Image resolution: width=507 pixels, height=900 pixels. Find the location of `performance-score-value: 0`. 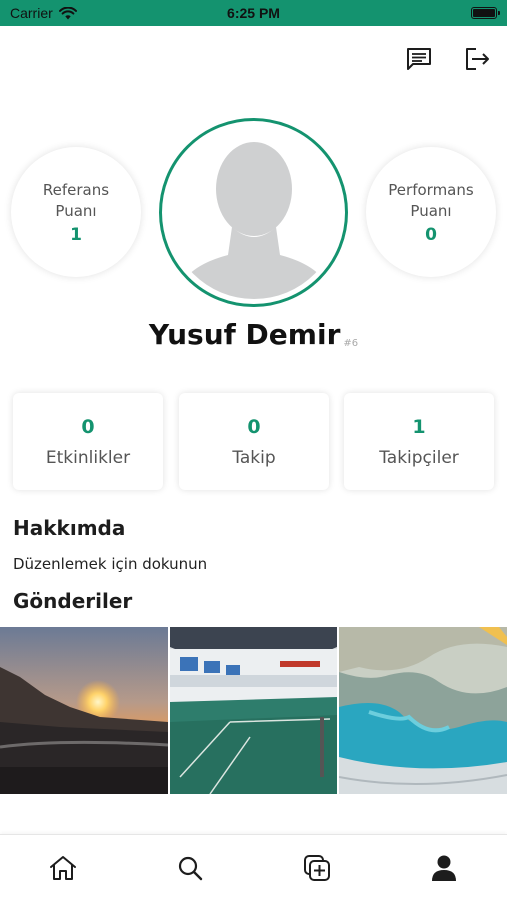

performance-score-value: 0 is located at coordinates (431, 234).